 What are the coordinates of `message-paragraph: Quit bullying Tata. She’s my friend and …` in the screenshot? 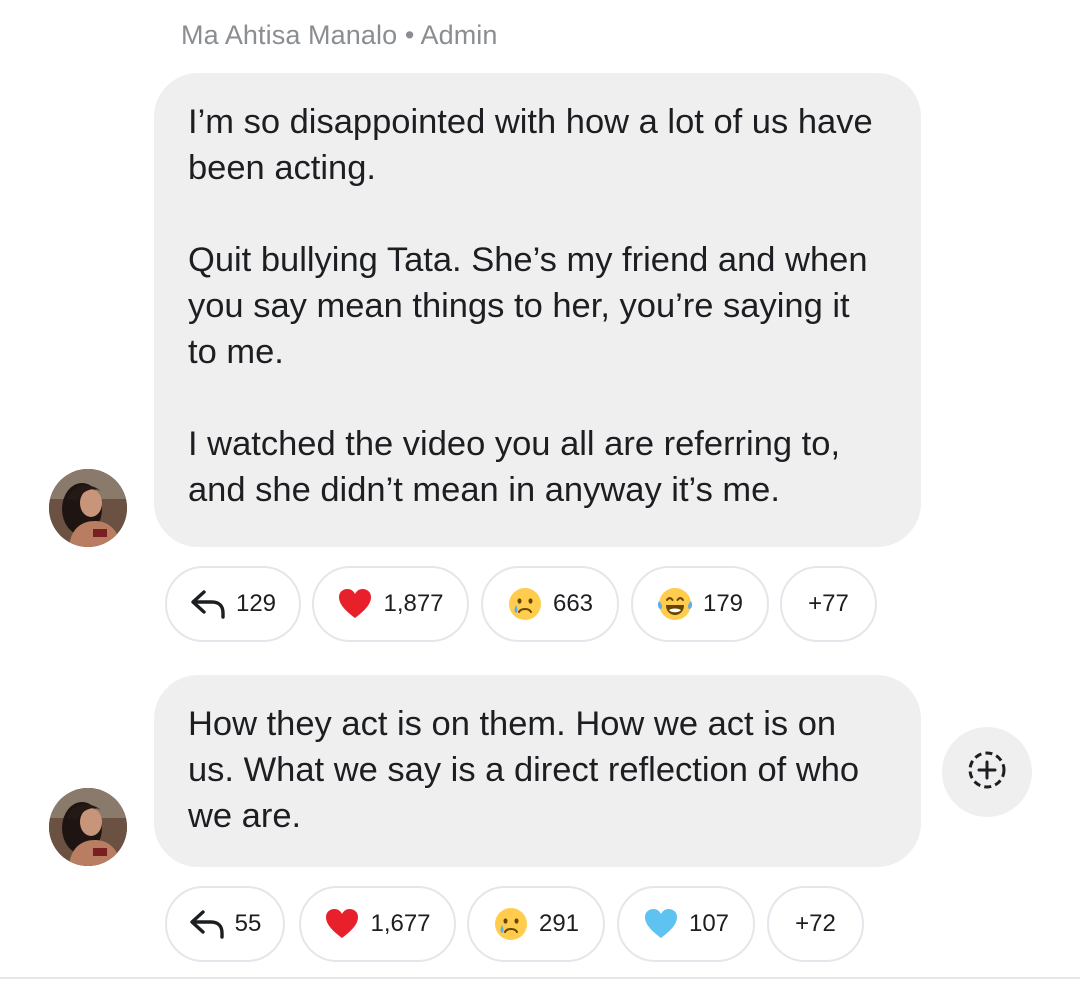 It's located at (528, 306).